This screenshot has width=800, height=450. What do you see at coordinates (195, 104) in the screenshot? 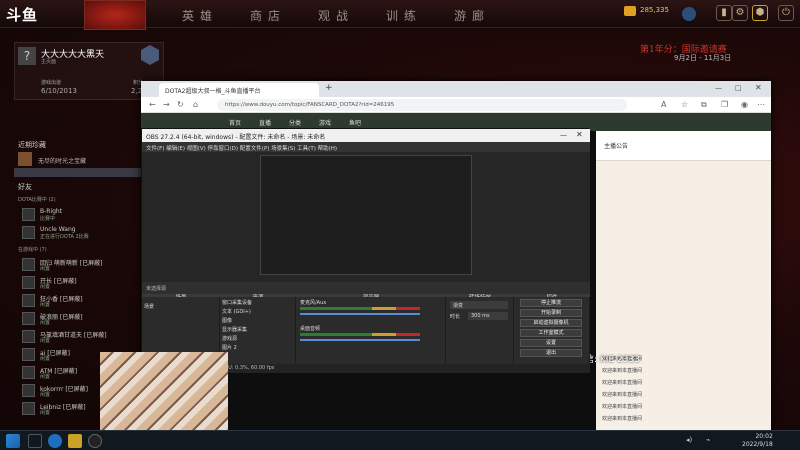
I see `home-icon: ⌂` at bounding box center [195, 104].